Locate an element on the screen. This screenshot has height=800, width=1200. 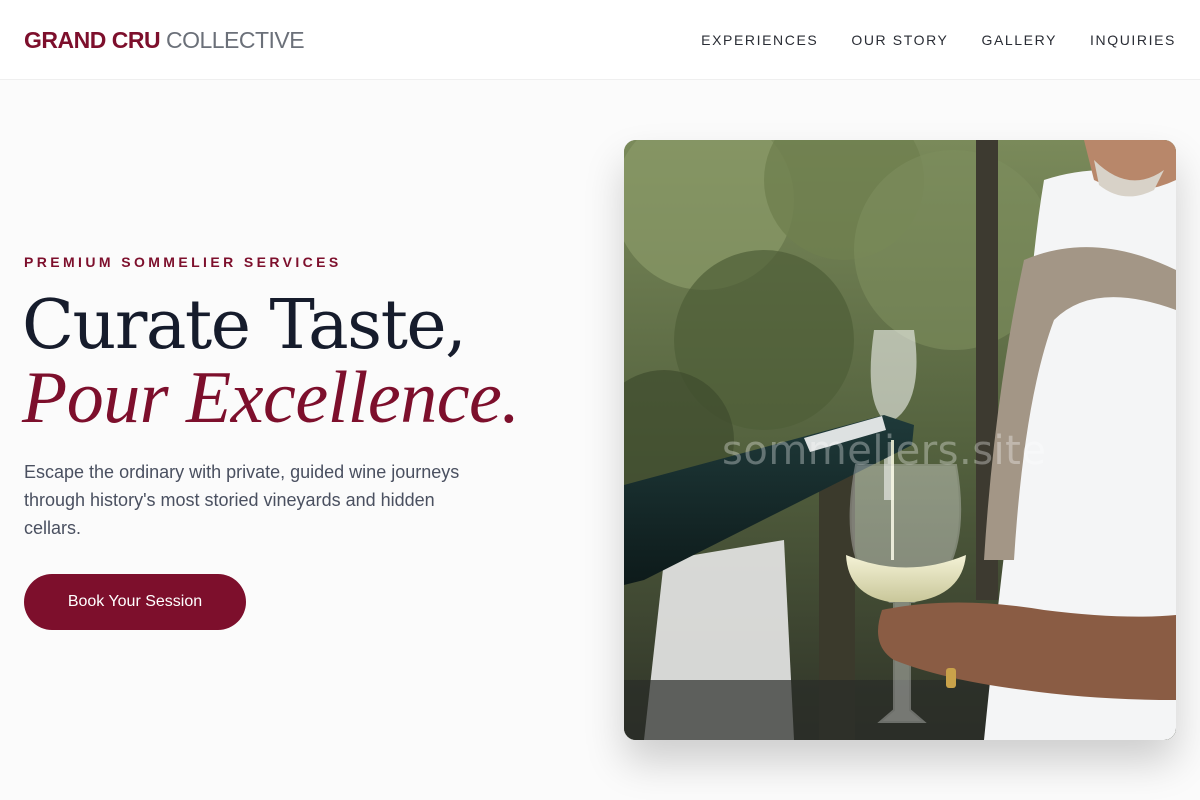
brand-name-light: COLLECTIVE is located at coordinates (235, 40).